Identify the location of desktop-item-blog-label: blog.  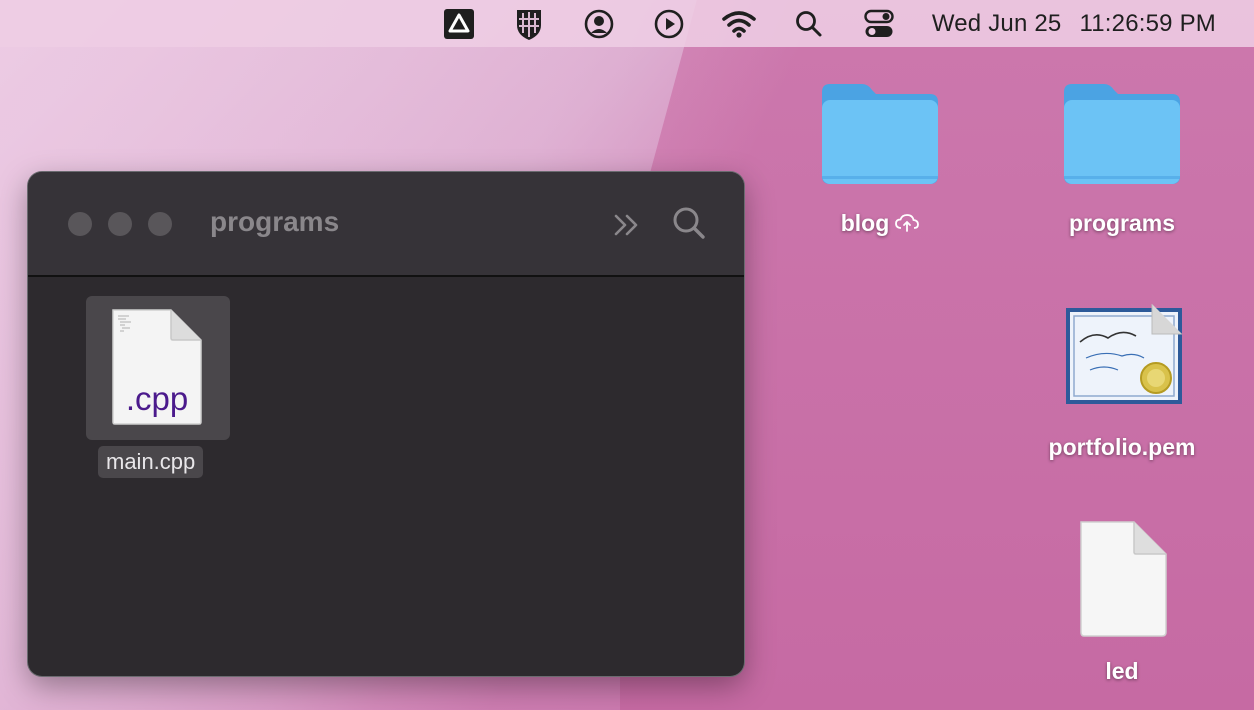
(880, 224).